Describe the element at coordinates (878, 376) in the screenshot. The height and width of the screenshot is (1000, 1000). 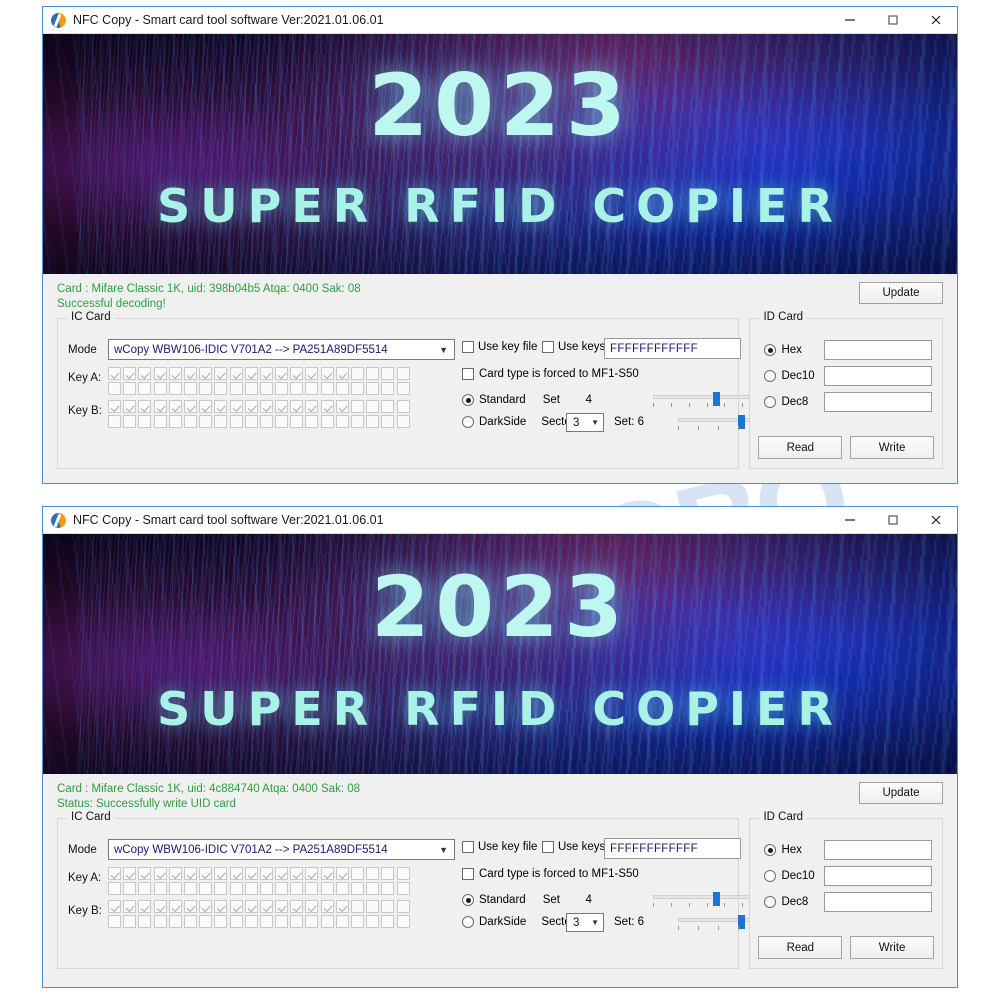
I see `dec10-input` at that location.